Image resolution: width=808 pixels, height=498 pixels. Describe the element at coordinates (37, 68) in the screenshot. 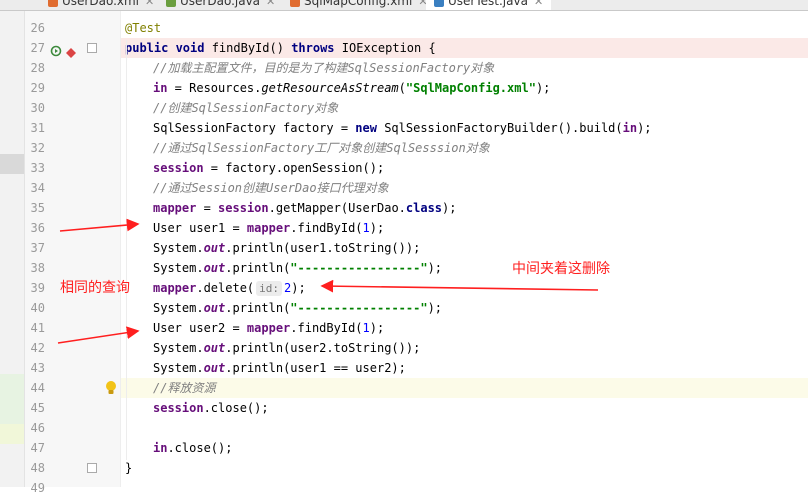

I see `line-number: 28` at that location.